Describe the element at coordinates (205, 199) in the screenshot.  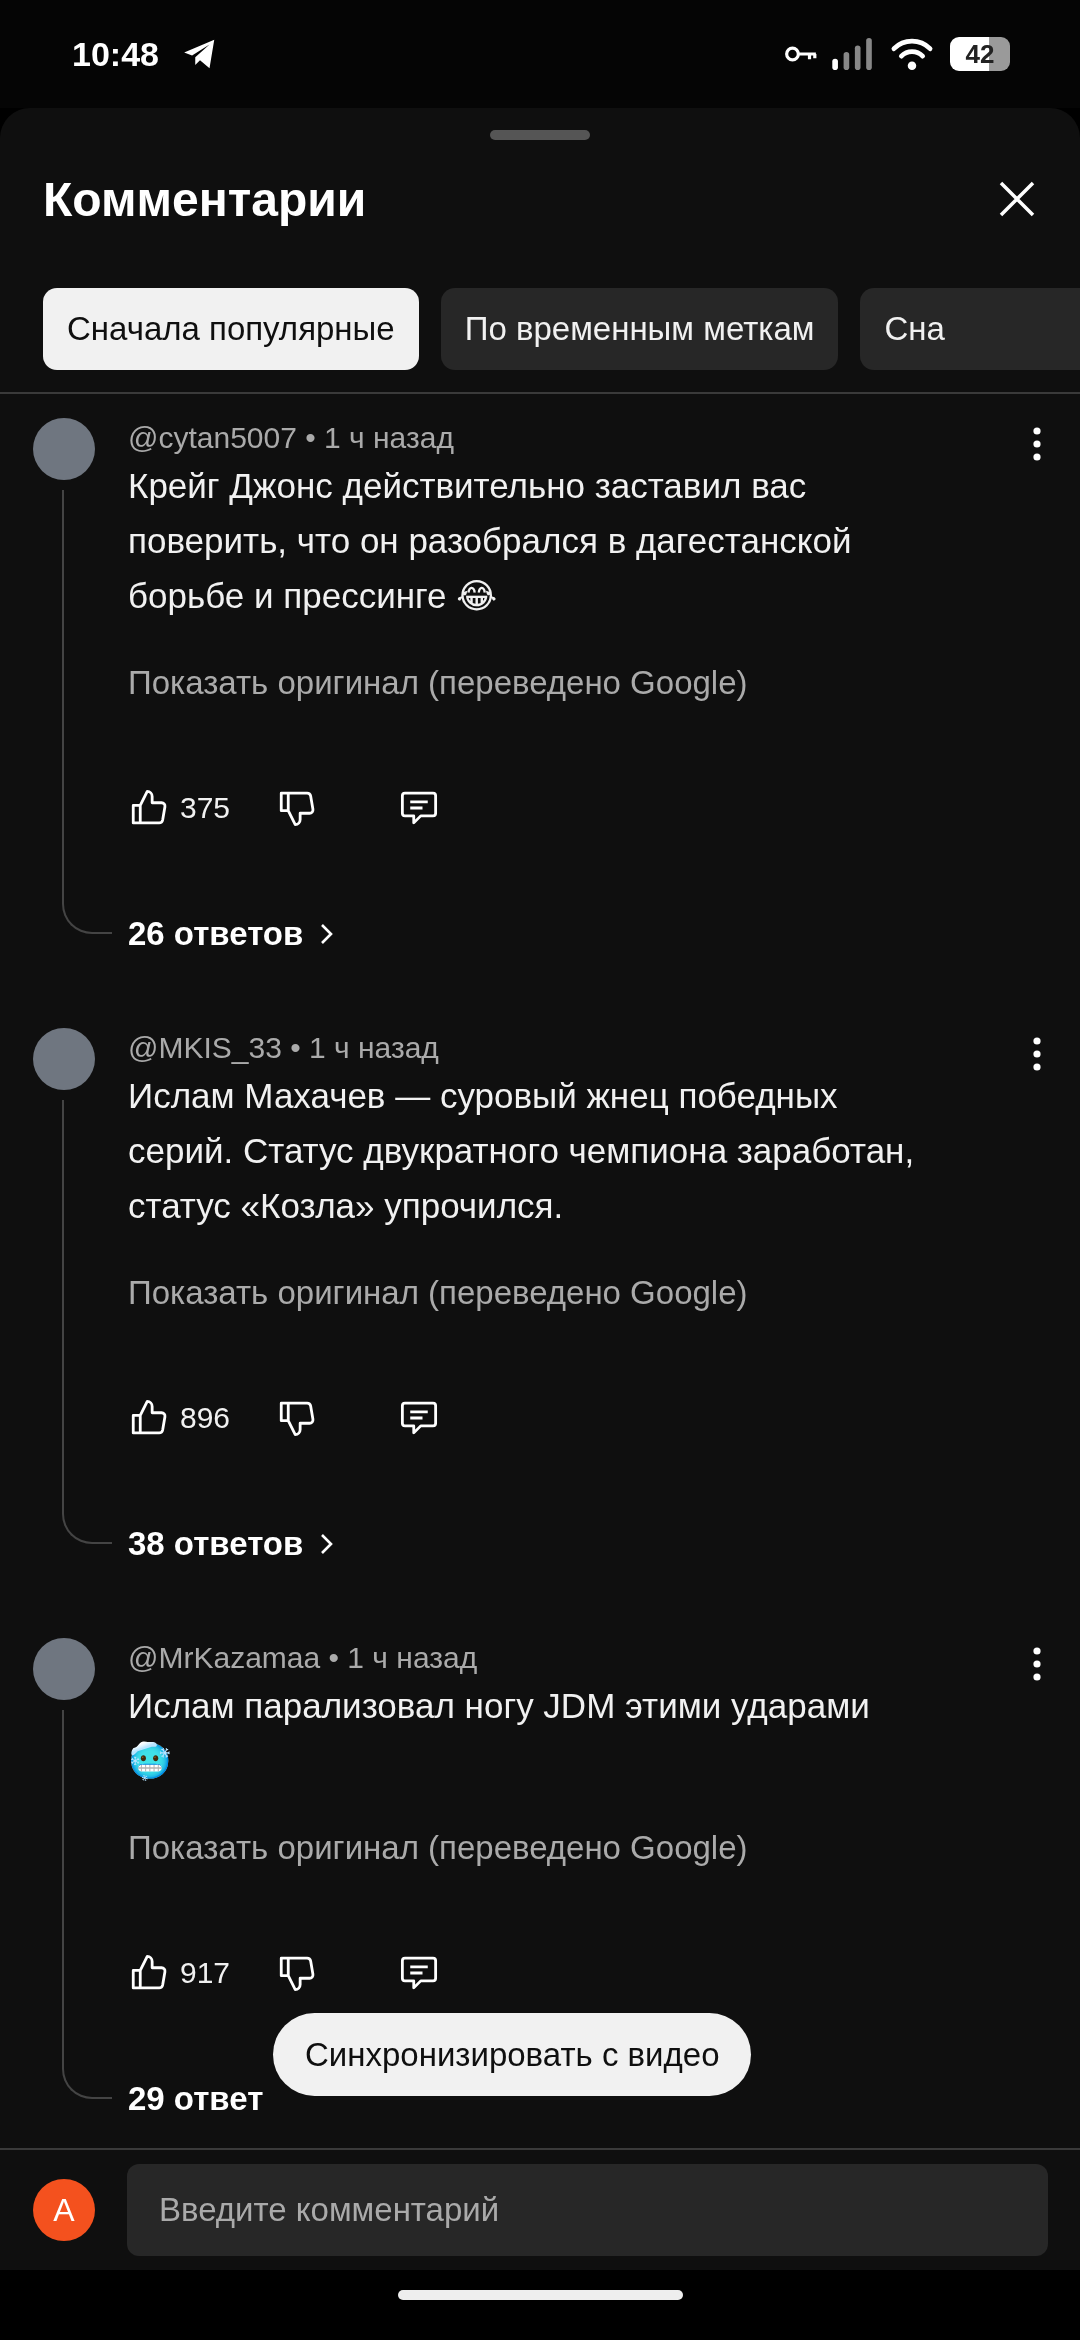
I see `sheet-title: Комментарии` at that location.